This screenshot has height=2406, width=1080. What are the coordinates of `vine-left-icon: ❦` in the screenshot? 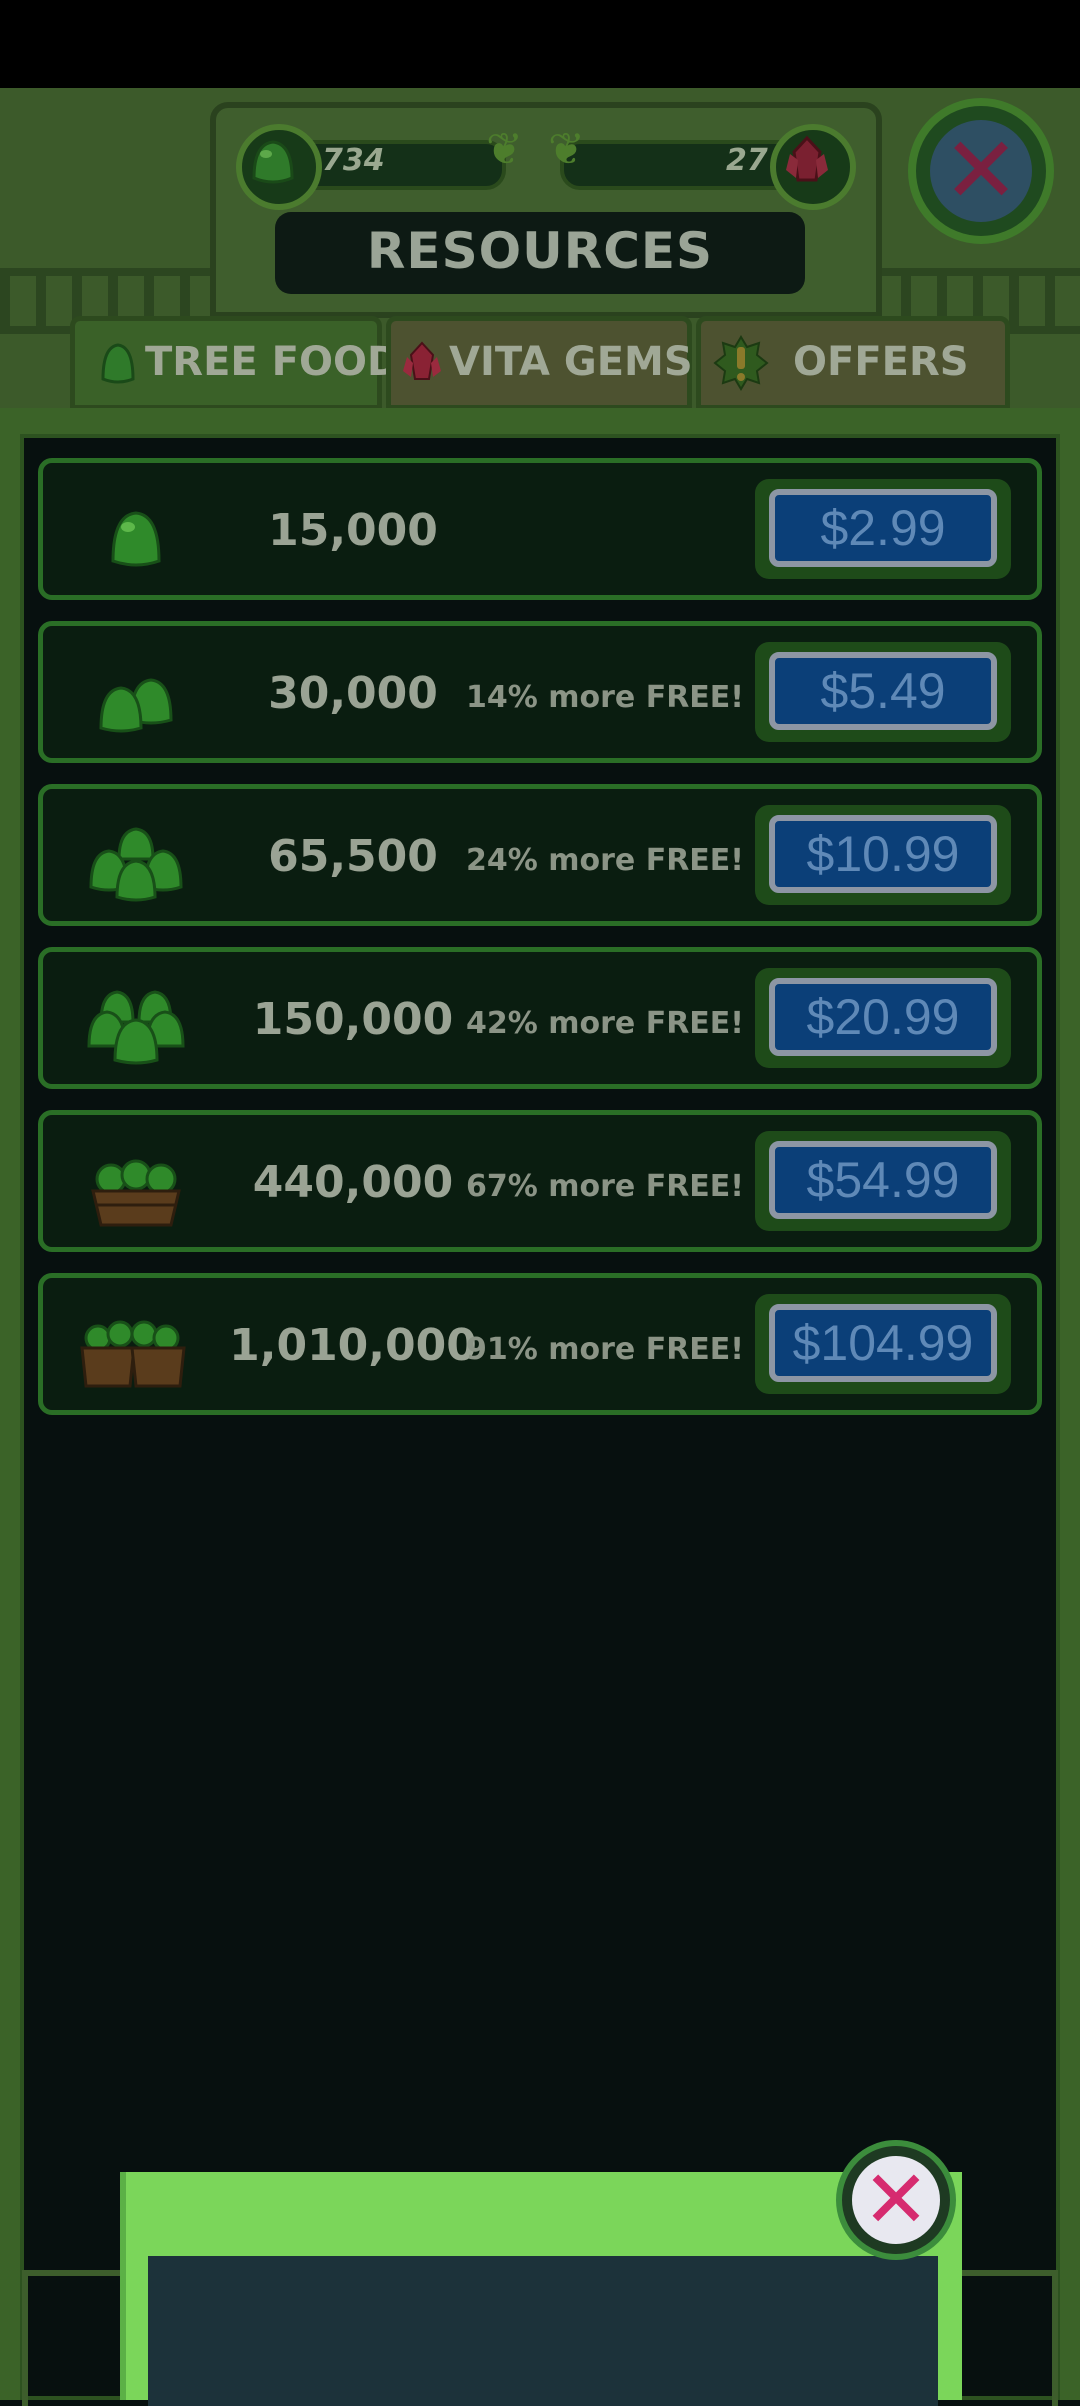 It's located at (504, 149).